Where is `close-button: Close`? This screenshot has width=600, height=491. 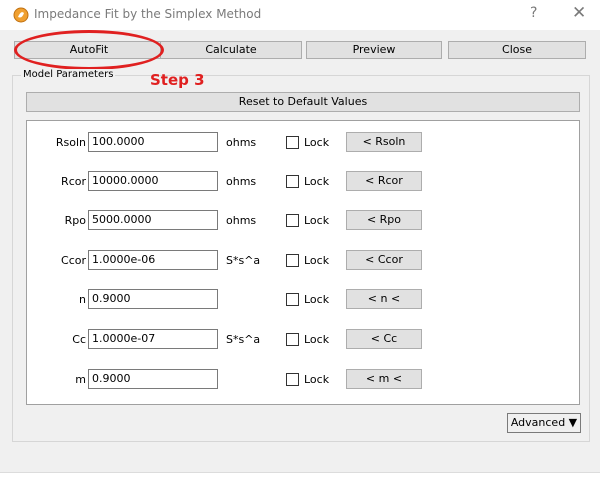 close-button: Close is located at coordinates (517, 50).